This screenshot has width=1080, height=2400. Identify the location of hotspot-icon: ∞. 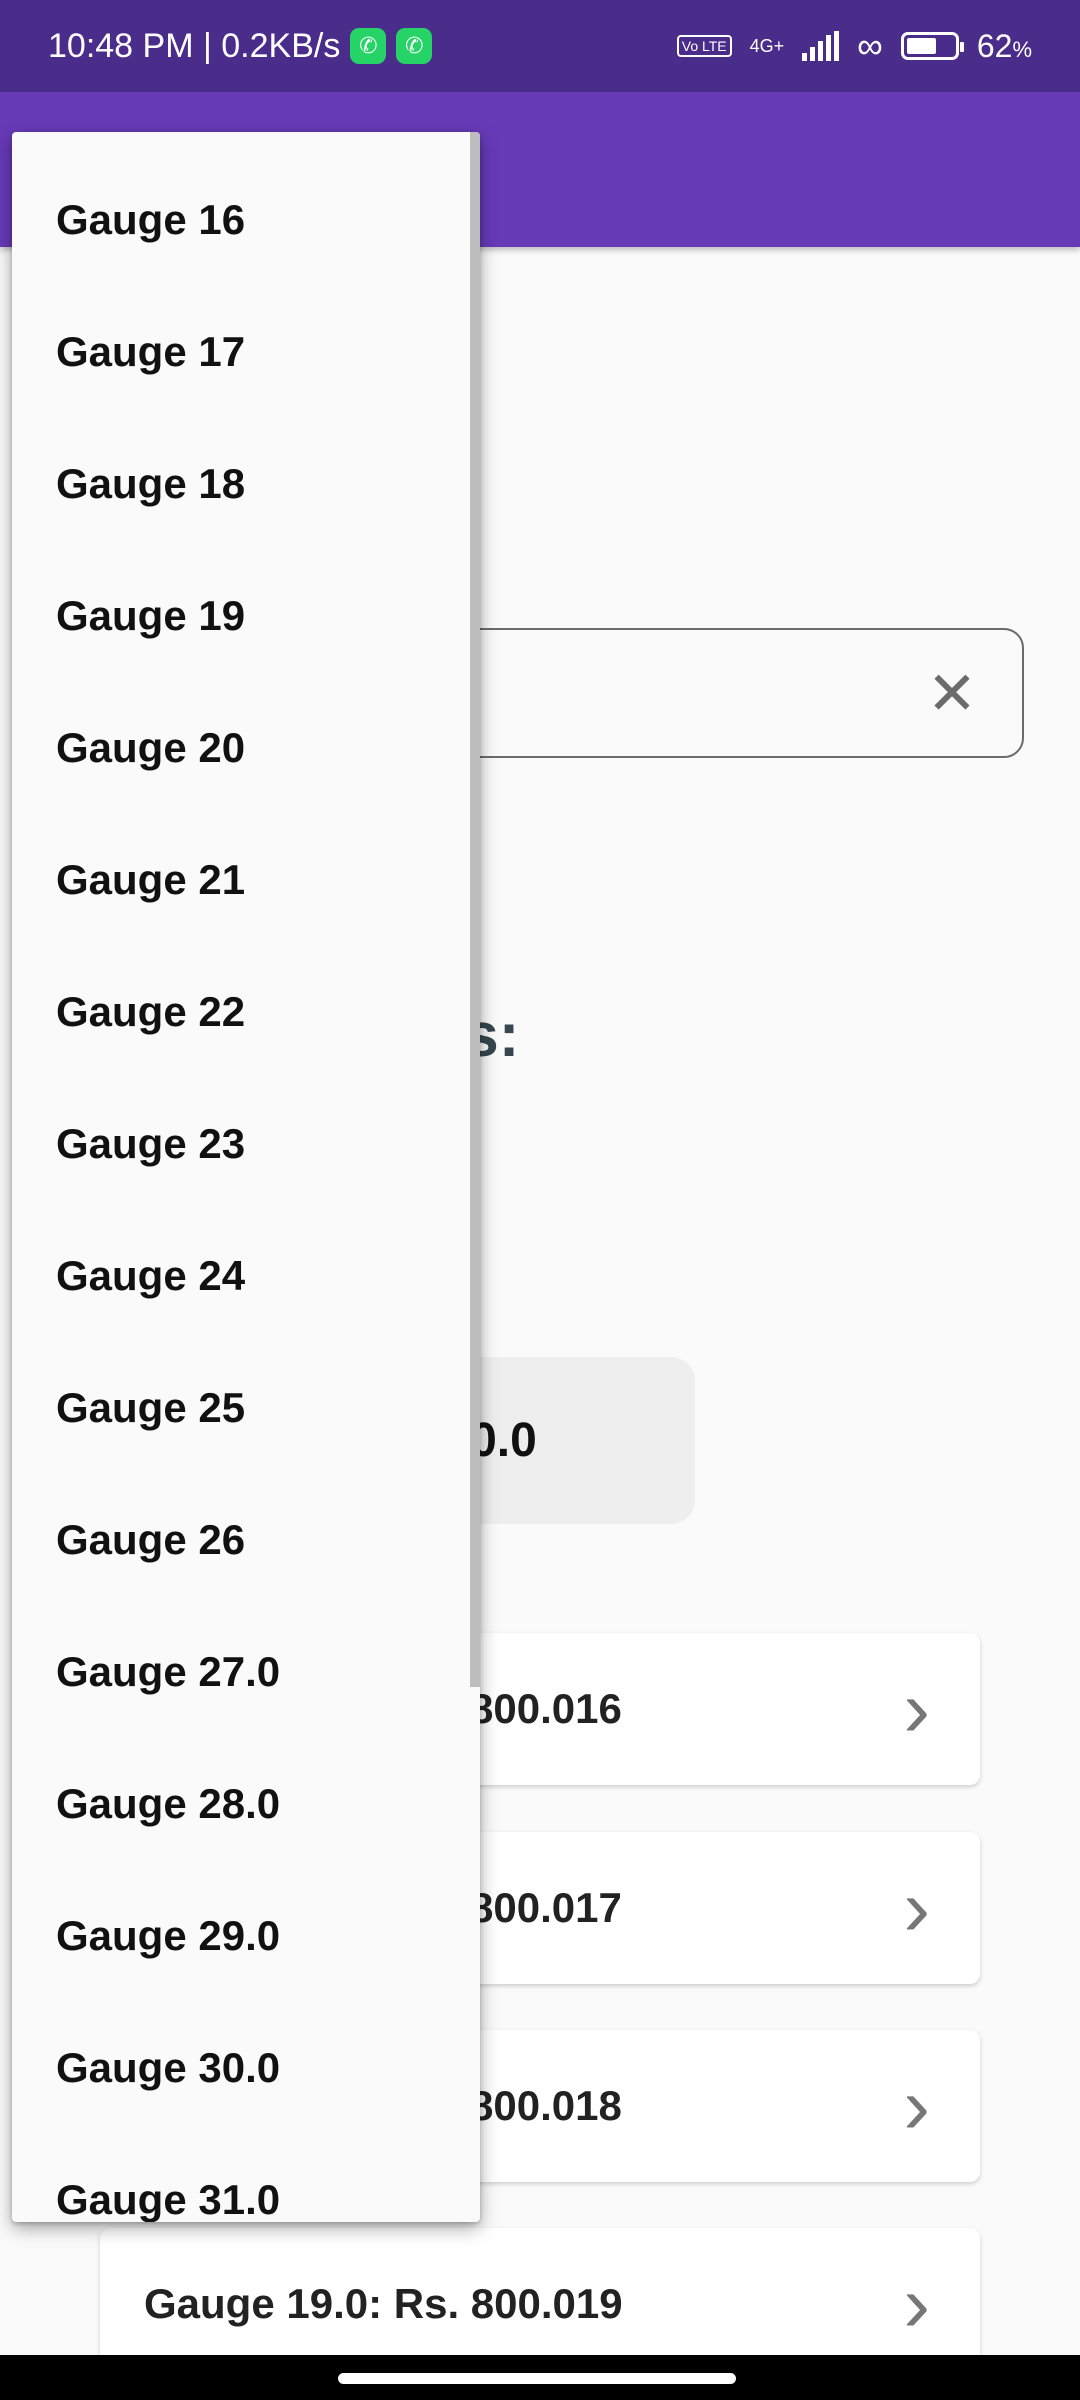
(870, 45).